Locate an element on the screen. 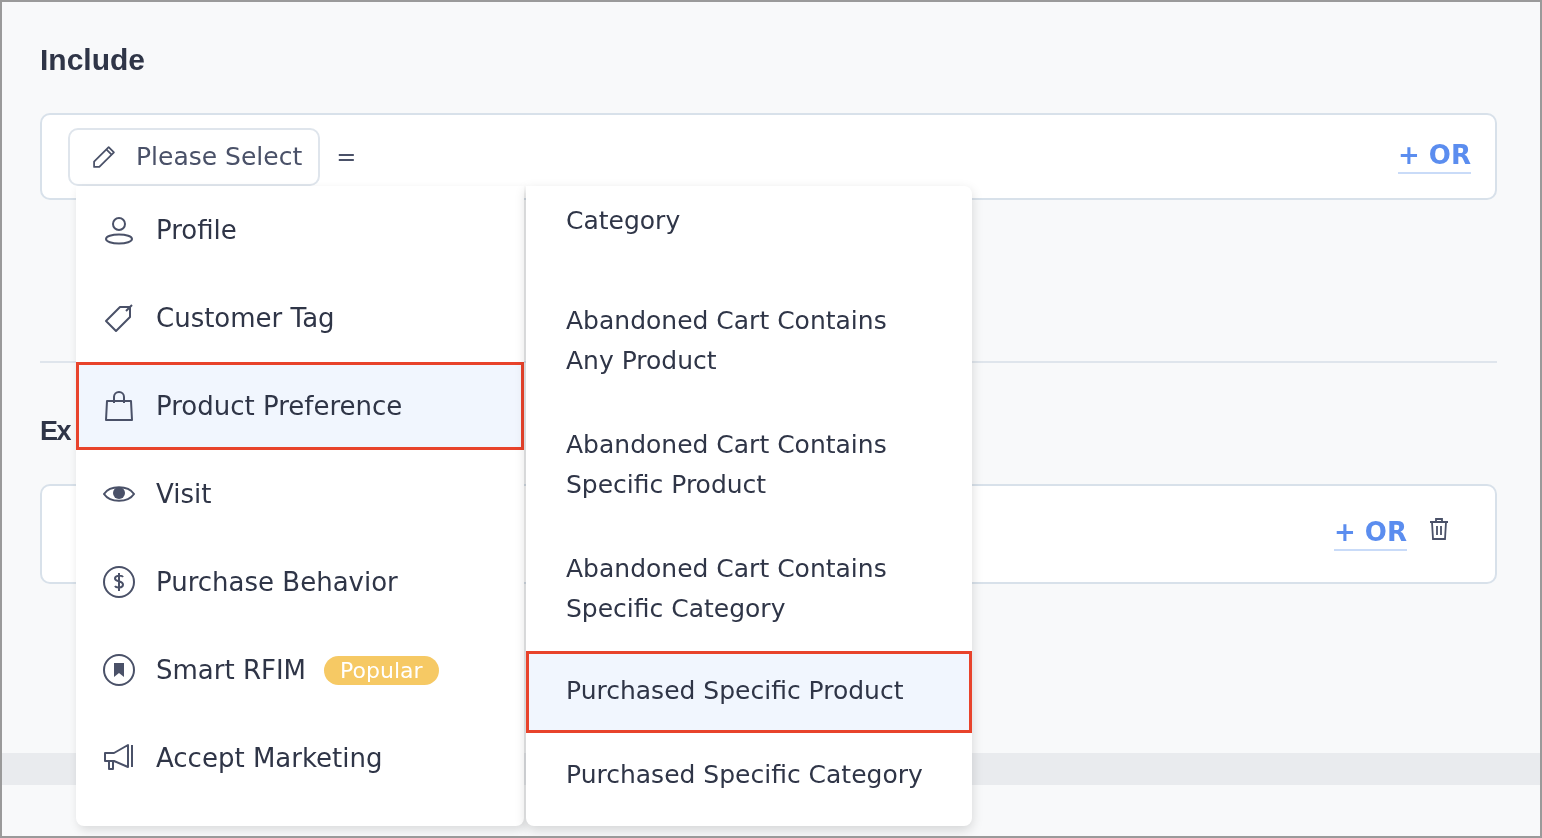 Image resolution: width=1542 pixels, height=838 pixels. menu-item: Smart RFIM Popular is located at coordinates (300, 670).